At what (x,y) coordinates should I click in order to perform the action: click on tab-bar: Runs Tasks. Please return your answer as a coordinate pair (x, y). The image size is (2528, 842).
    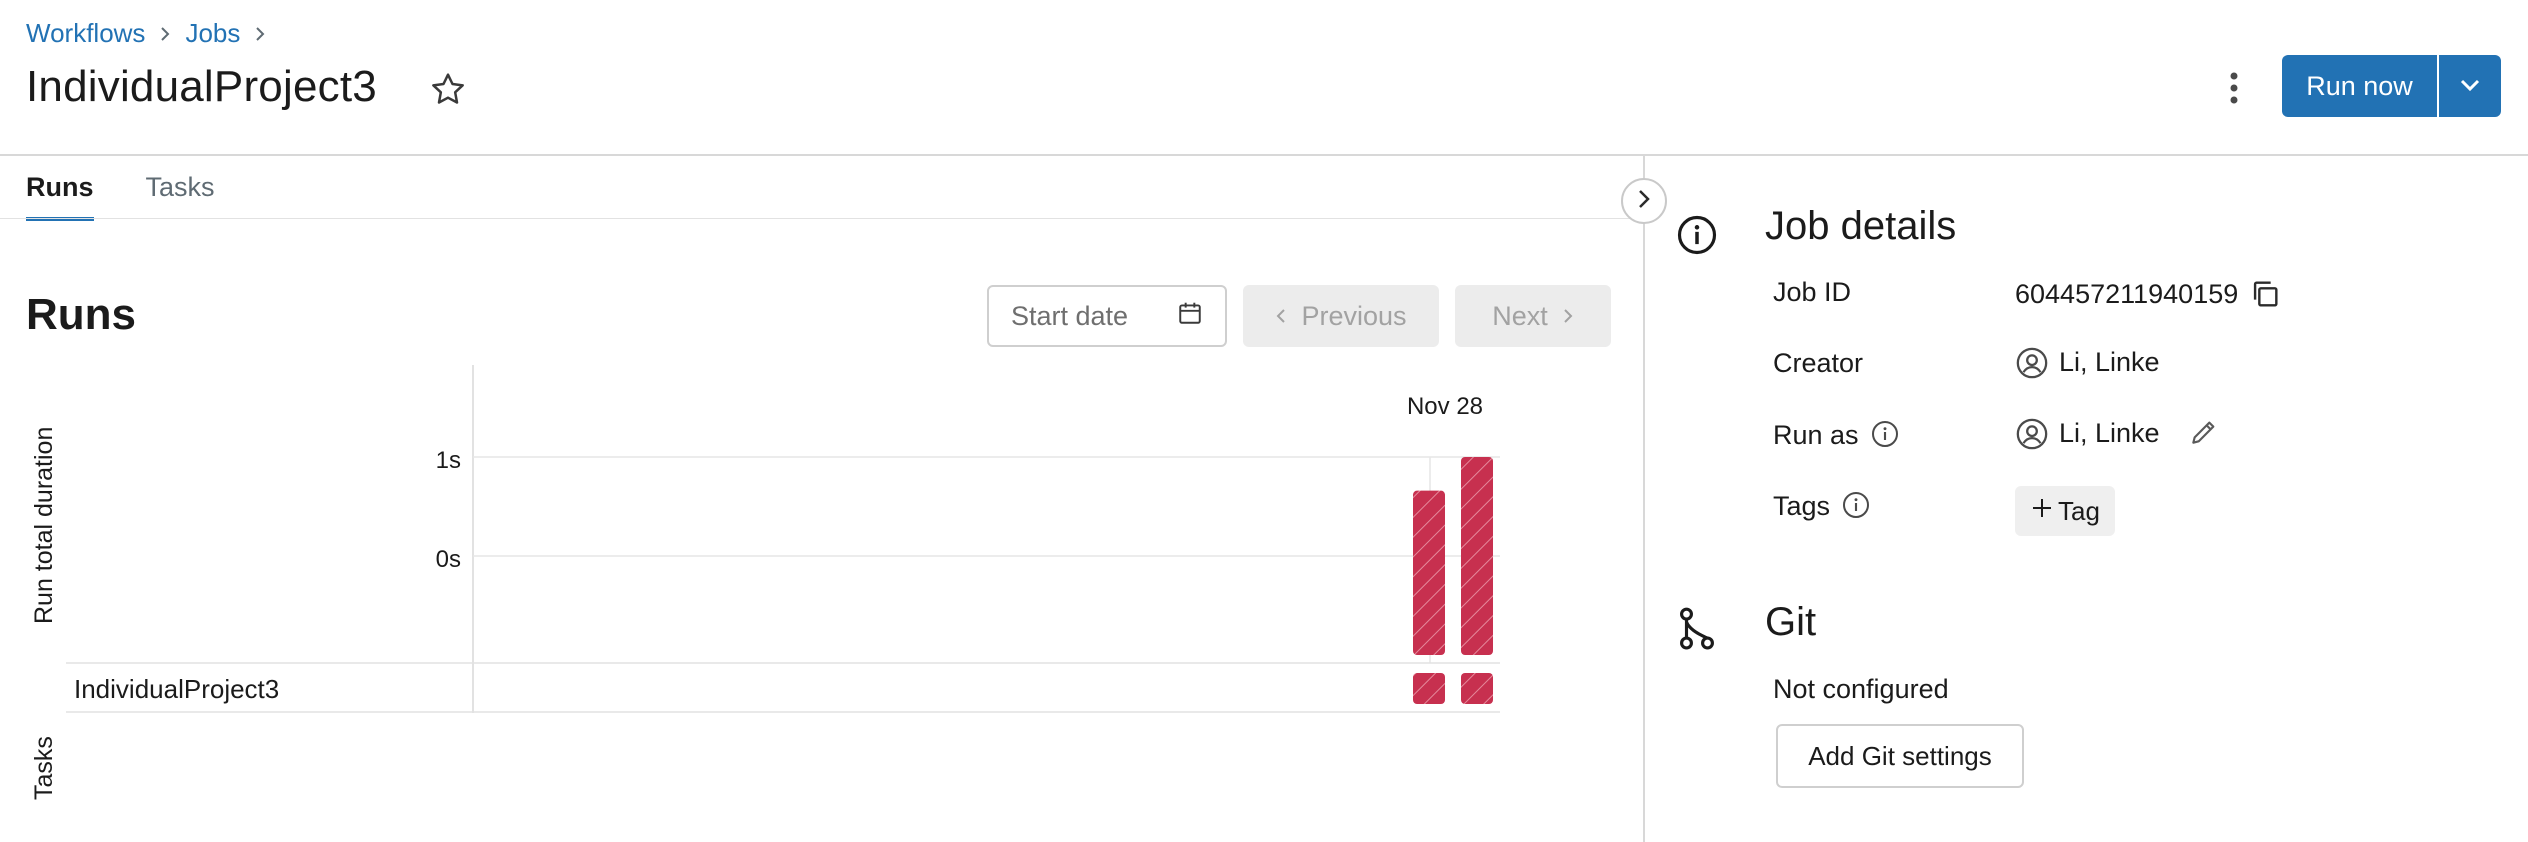
    Looking at the image, I should click on (120, 196).